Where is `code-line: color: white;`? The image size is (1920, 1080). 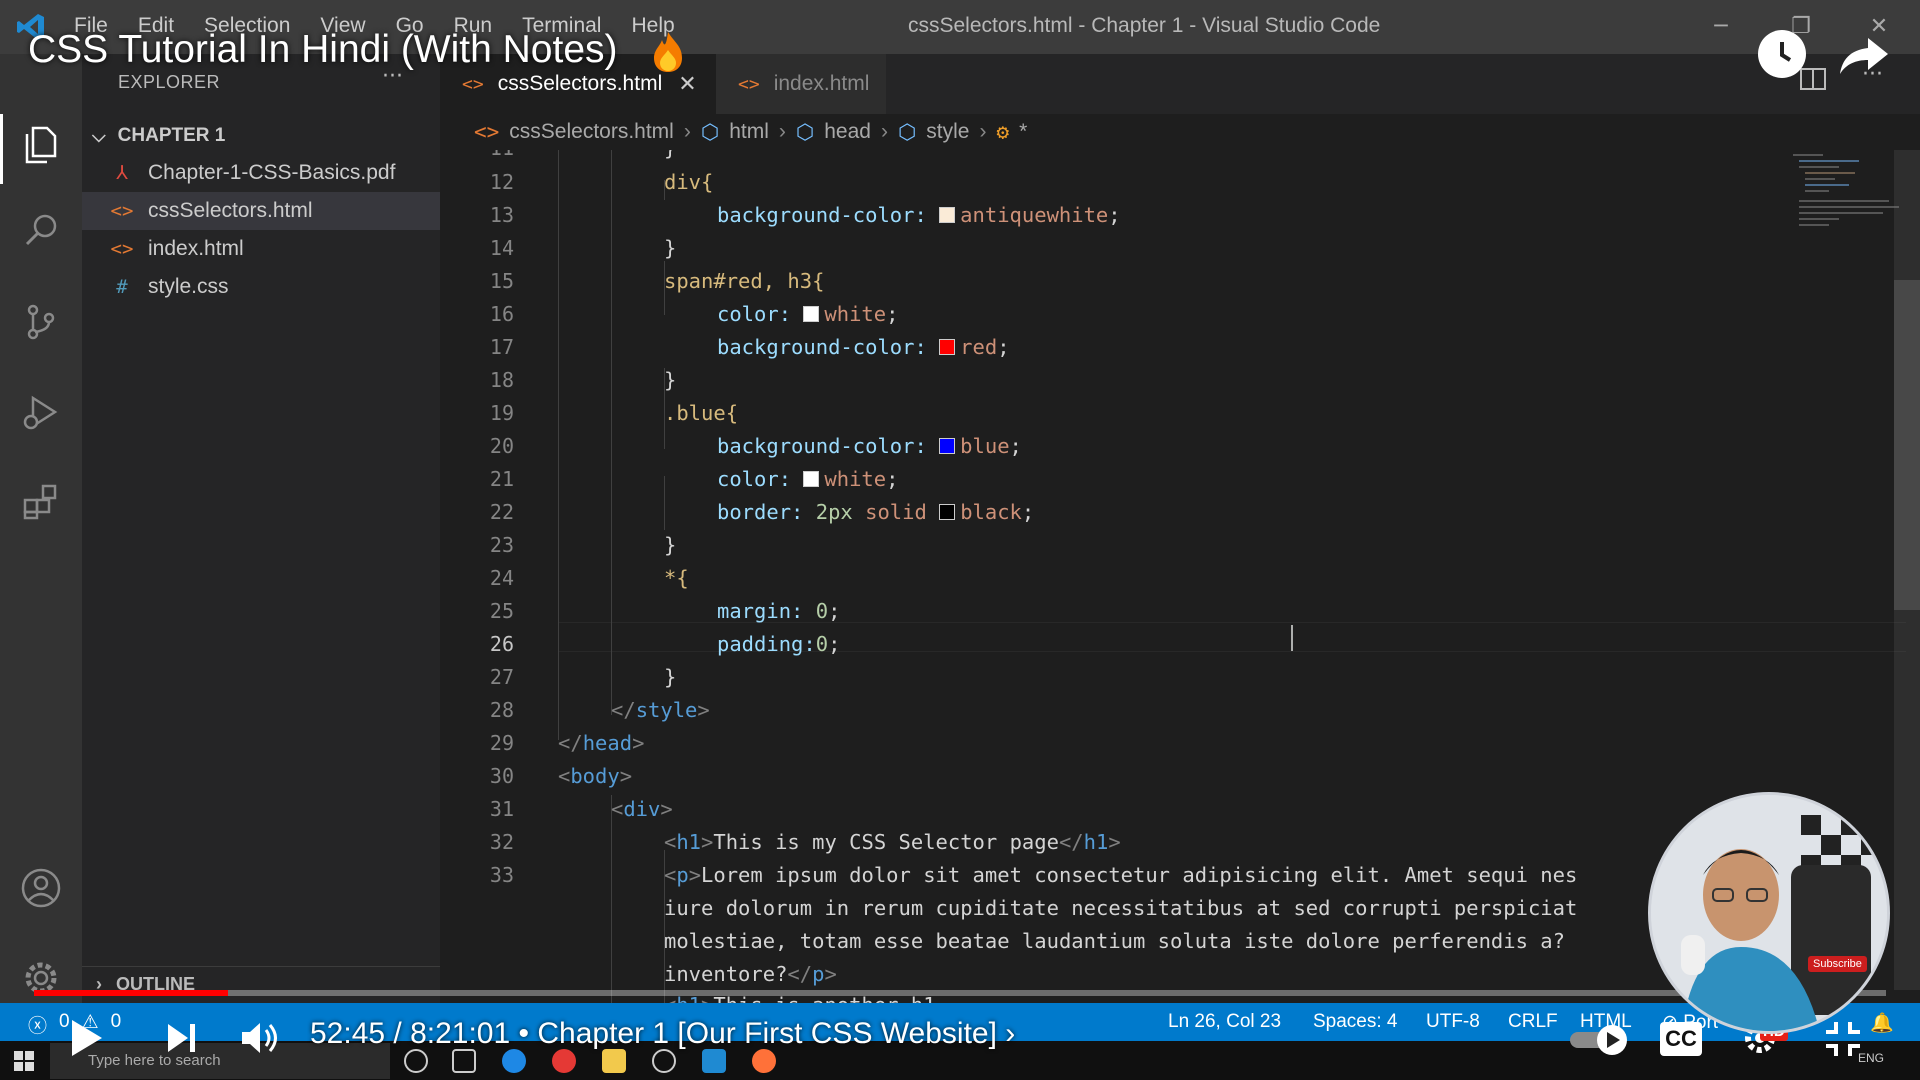
code-line: color: white; is located at coordinates (808, 479).